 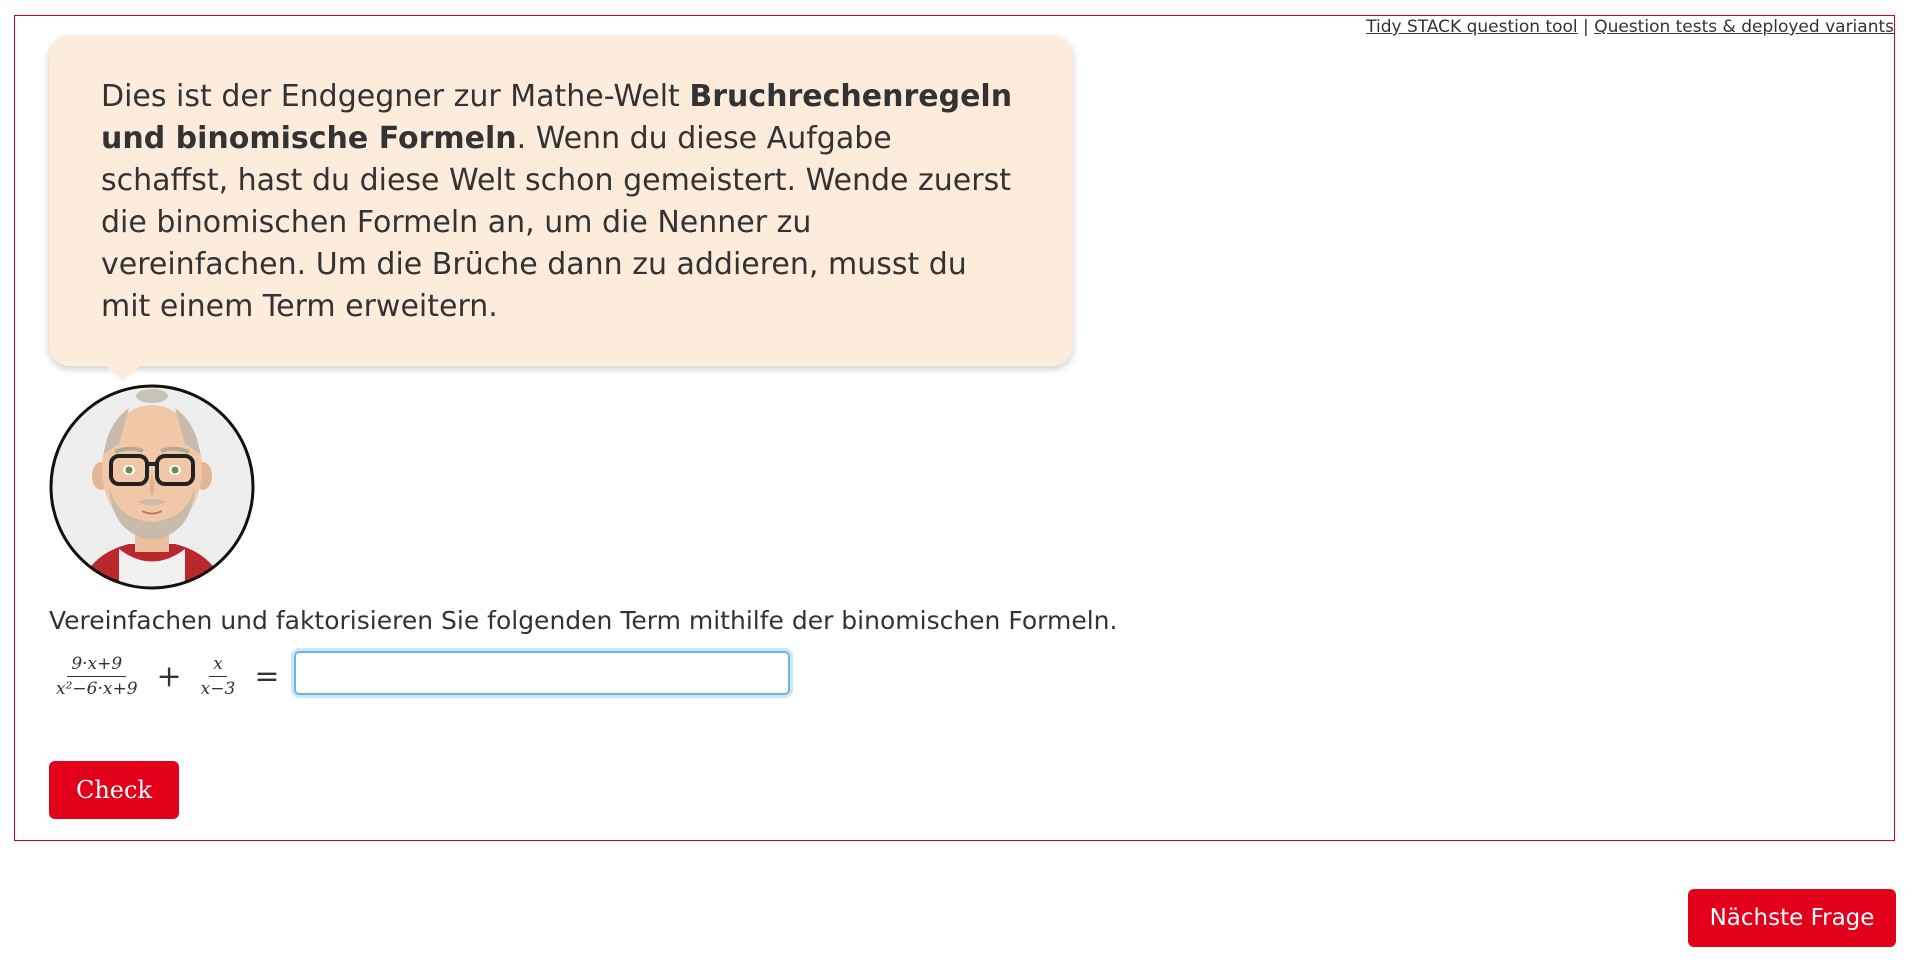 What do you see at coordinates (267, 676) in the screenshot?
I see `equals-sign: =` at bounding box center [267, 676].